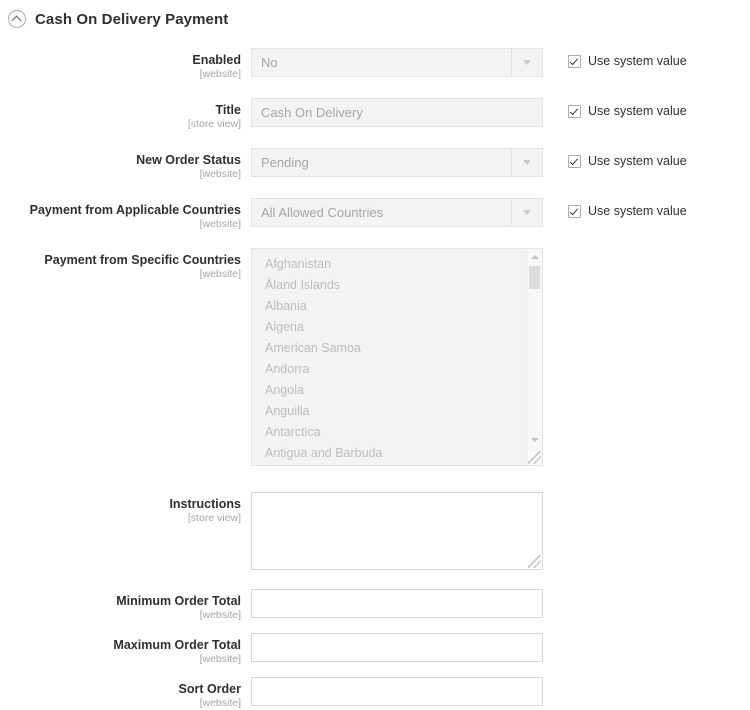 The image size is (750, 710). I want to click on chevron-up-circle-icon, so click(17, 19).